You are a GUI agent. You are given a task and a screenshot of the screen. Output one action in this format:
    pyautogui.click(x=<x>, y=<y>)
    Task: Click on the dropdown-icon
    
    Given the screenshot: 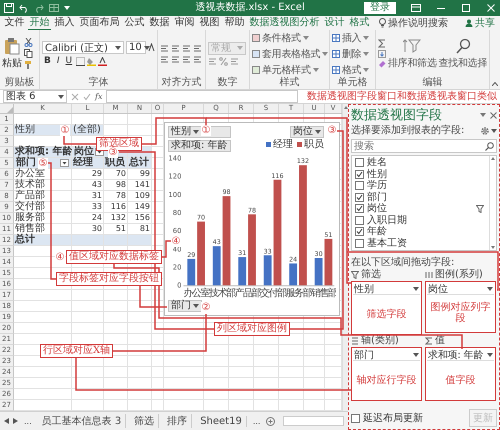 What is the action you would take?
    pyautogui.click(x=64, y=163)
    